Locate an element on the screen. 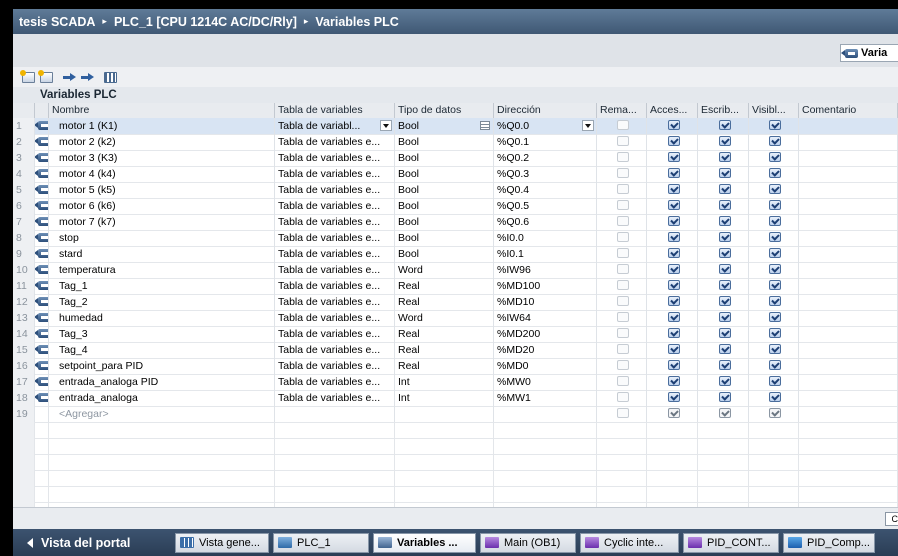  tab-variables: Varia is located at coordinates (869, 53).